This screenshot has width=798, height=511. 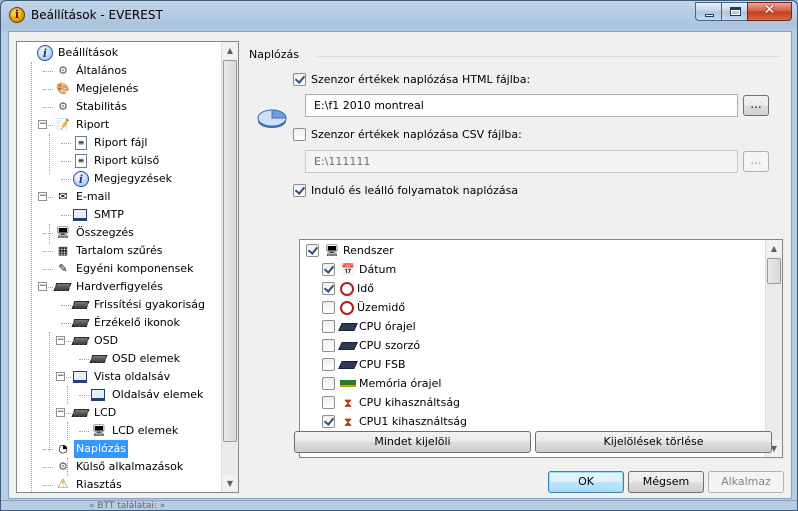 What do you see at coordinates (348, 345) in the screenshot?
I see `cpu-icon` at bounding box center [348, 345].